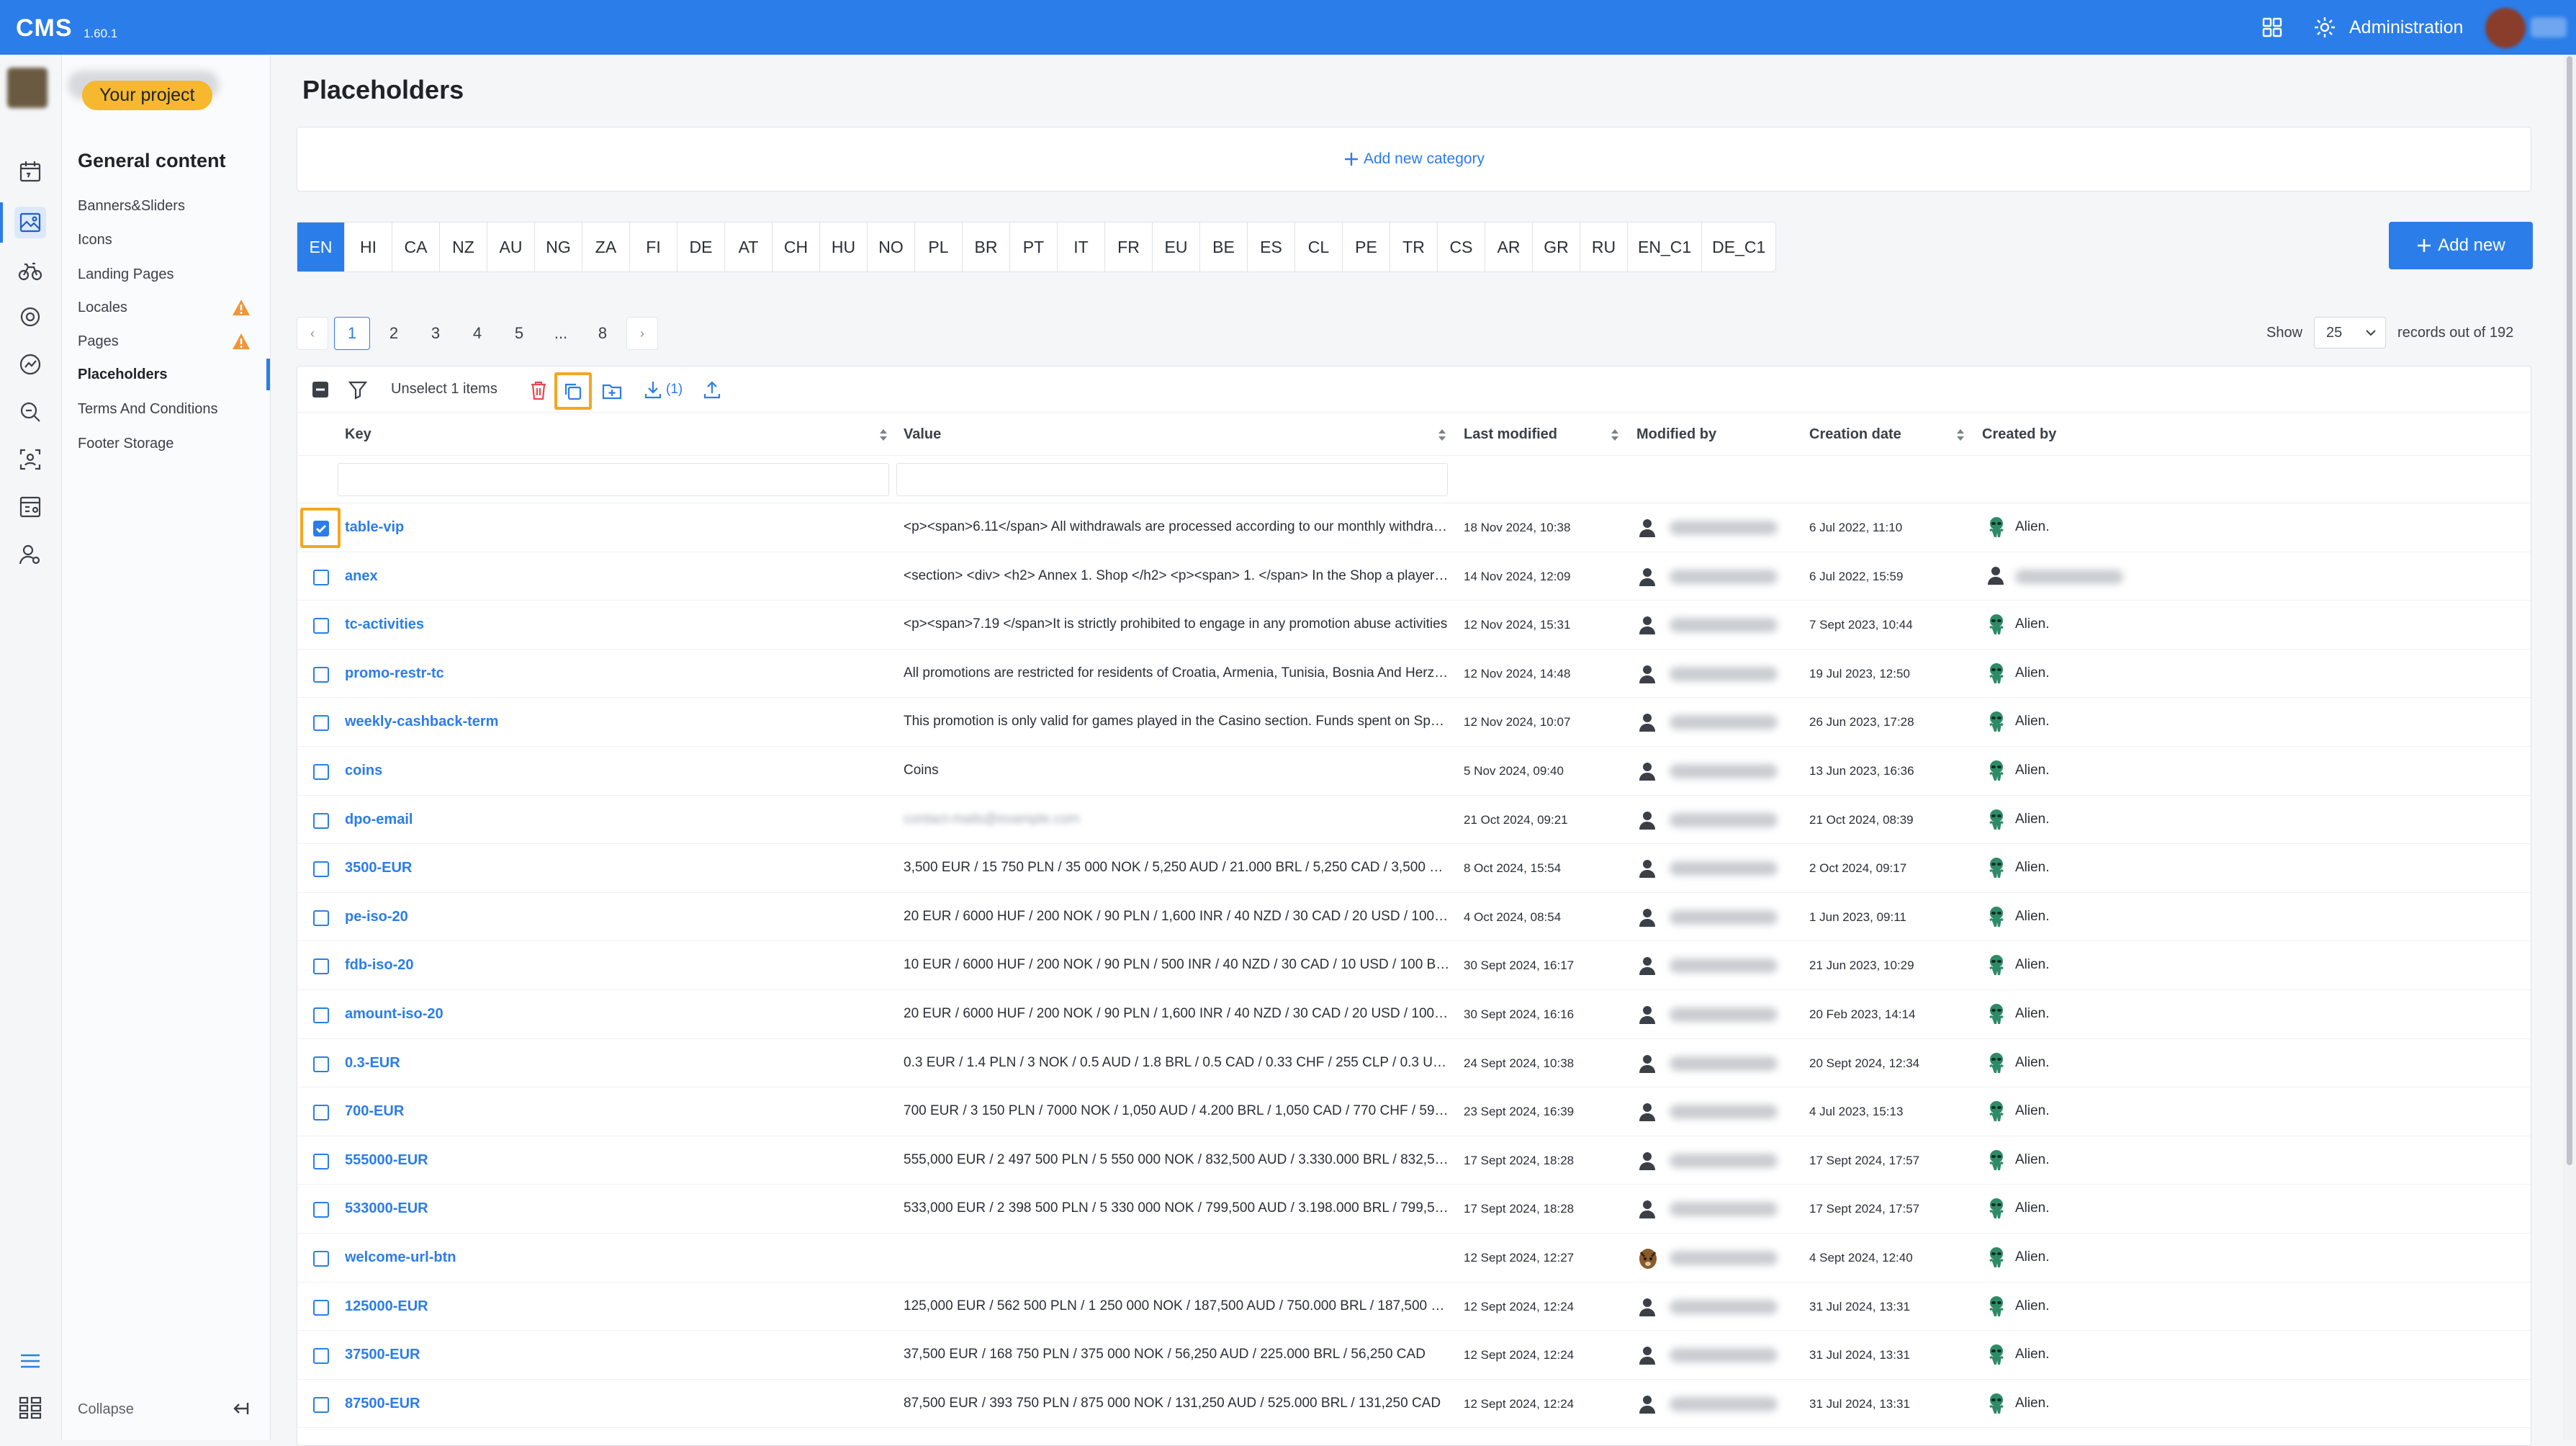 The image size is (2576, 1446). I want to click on analytics-icon, so click(30, 364).